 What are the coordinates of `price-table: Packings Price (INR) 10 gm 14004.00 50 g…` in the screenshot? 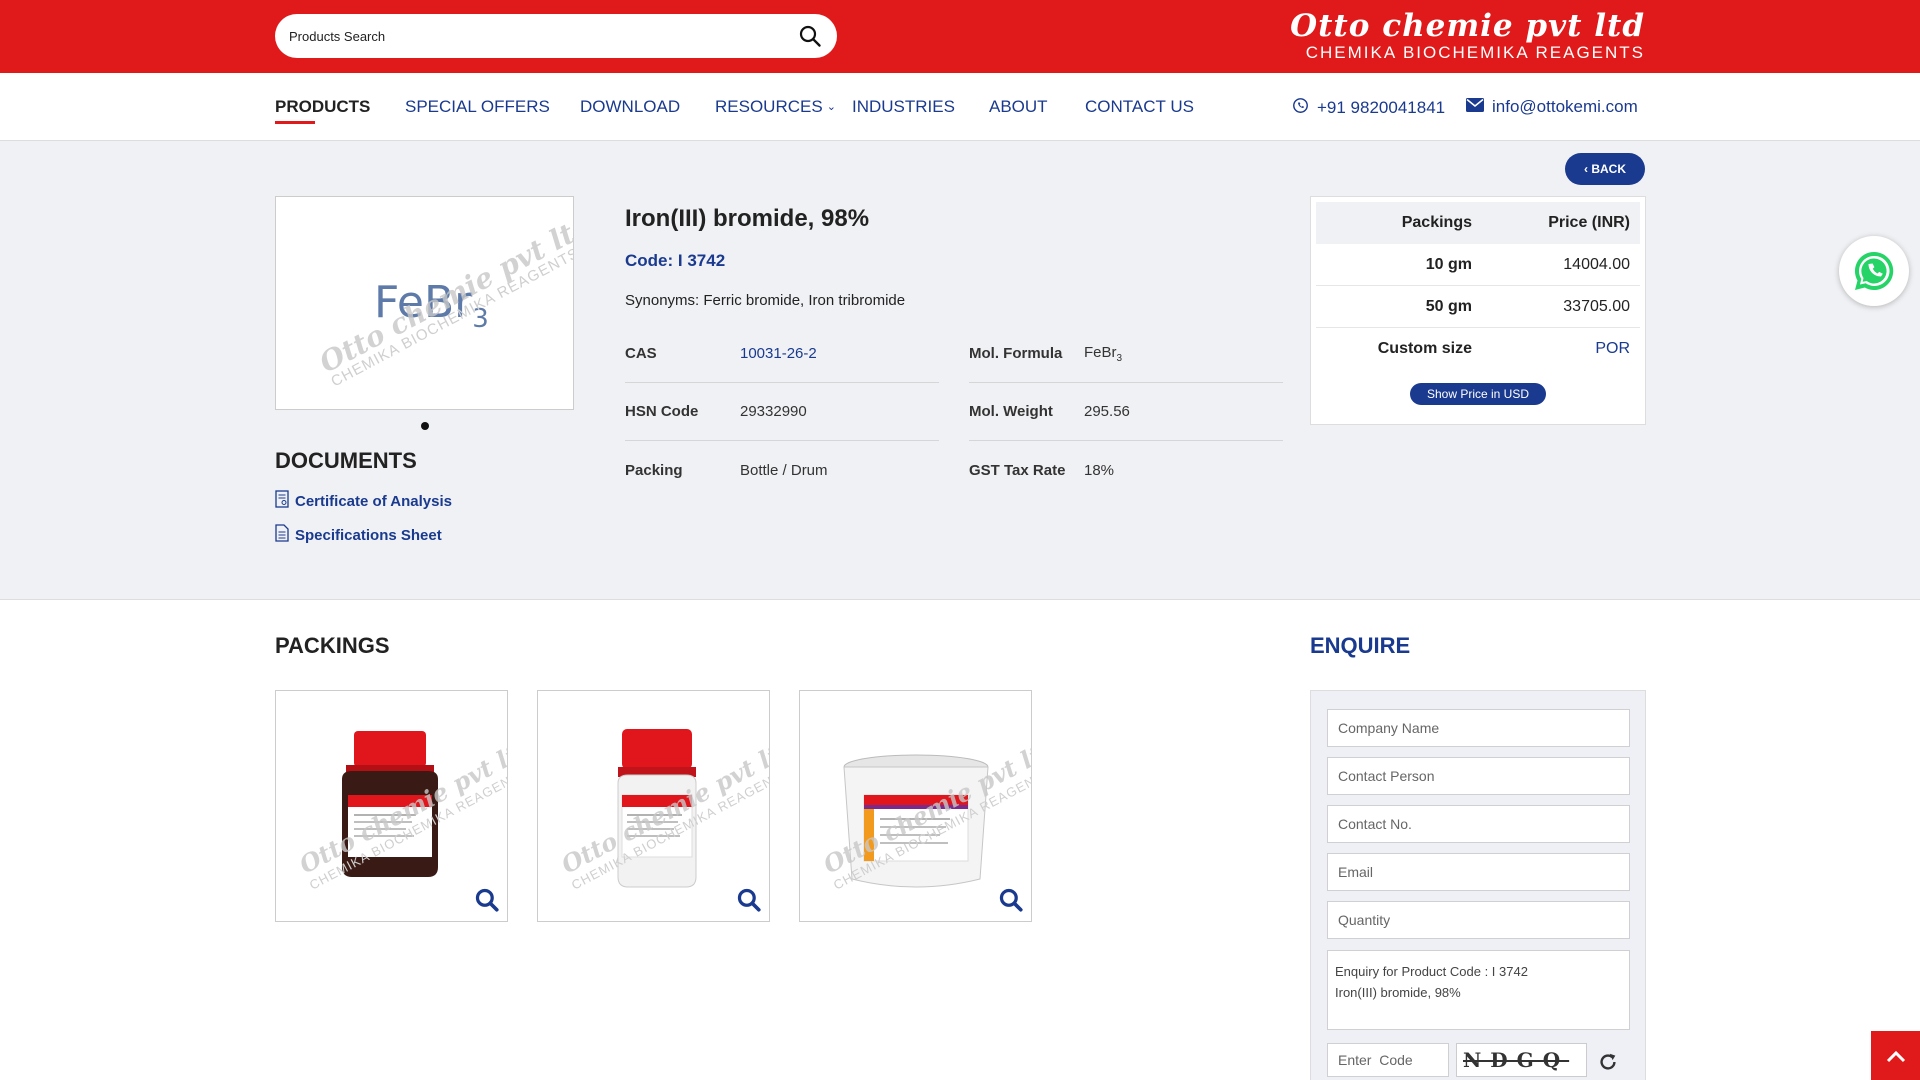 It's located at (1478, 310).